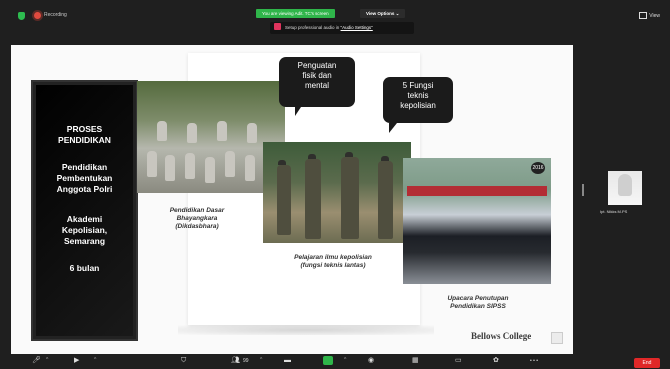 The image size is (670, 369). Describe the element at coordinates (557, 338) in the screenshot. I see `slide-corner-icon` at that location.